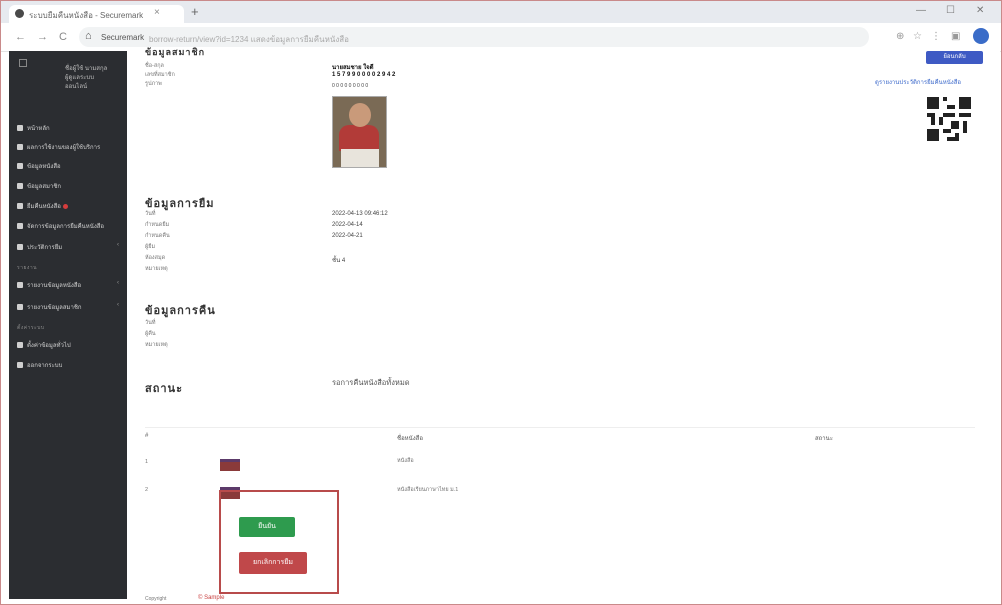  I want to click on sidebar-item-label: ตั้งค่าข้อมูลทั่วไป, so click(49, 346).